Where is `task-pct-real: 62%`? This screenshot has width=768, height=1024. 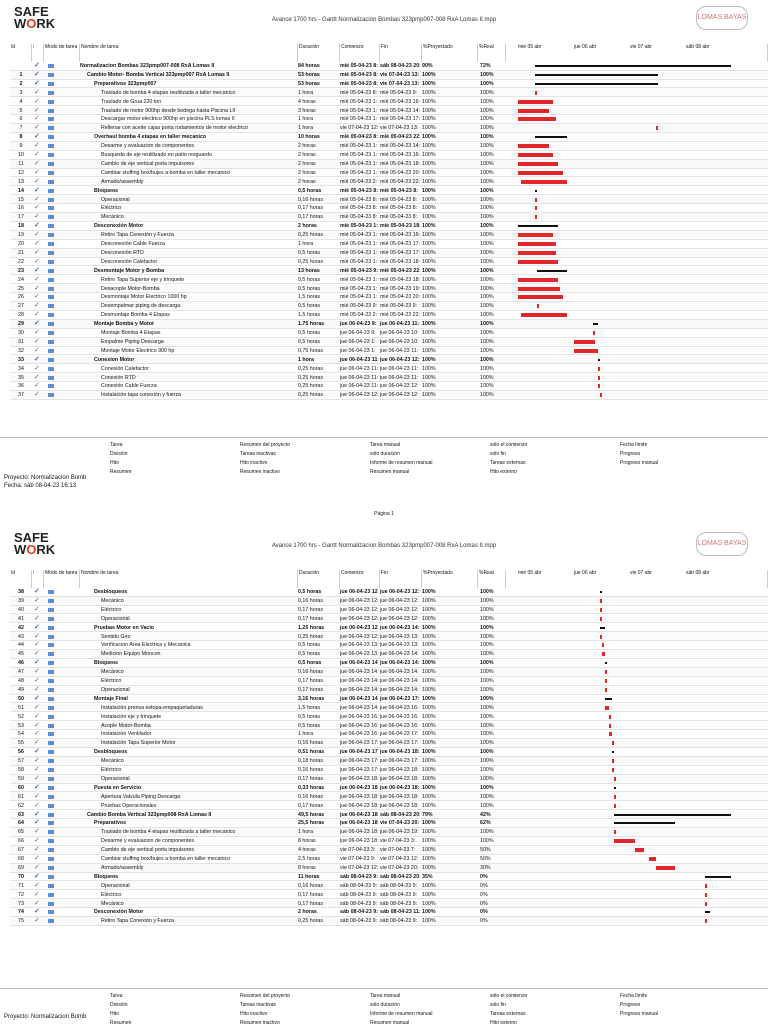
task-pct-real: 62% is located at coordinates (485, 823).